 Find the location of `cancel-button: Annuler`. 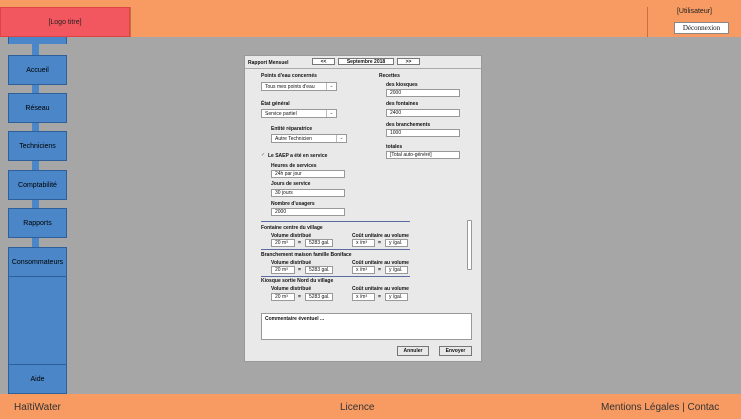

cancel-button: Annuler is located at coordinates (413, 351).